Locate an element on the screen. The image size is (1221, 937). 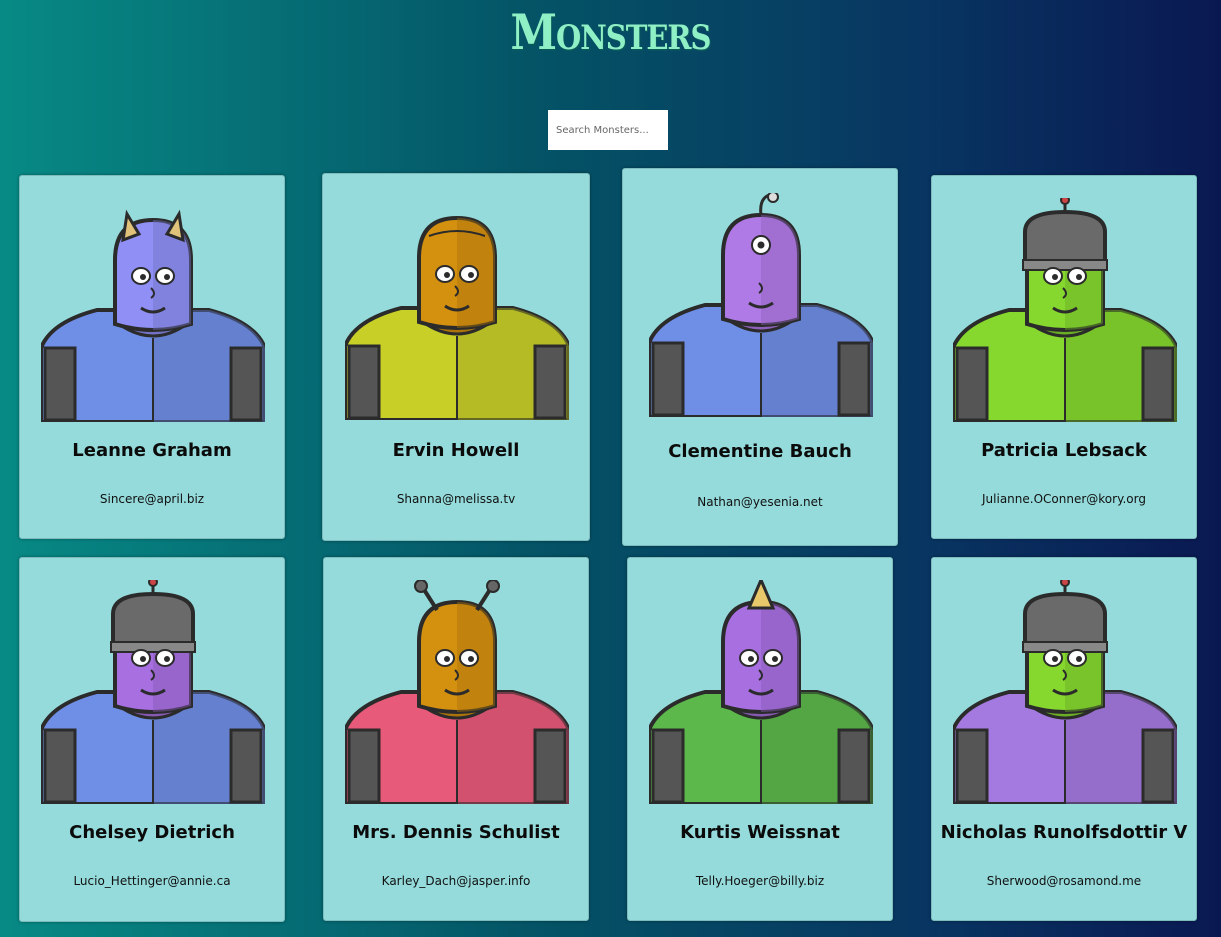
monster-card: Leanne Graham Sincere@april.biz is located at coordinates (152, 357).